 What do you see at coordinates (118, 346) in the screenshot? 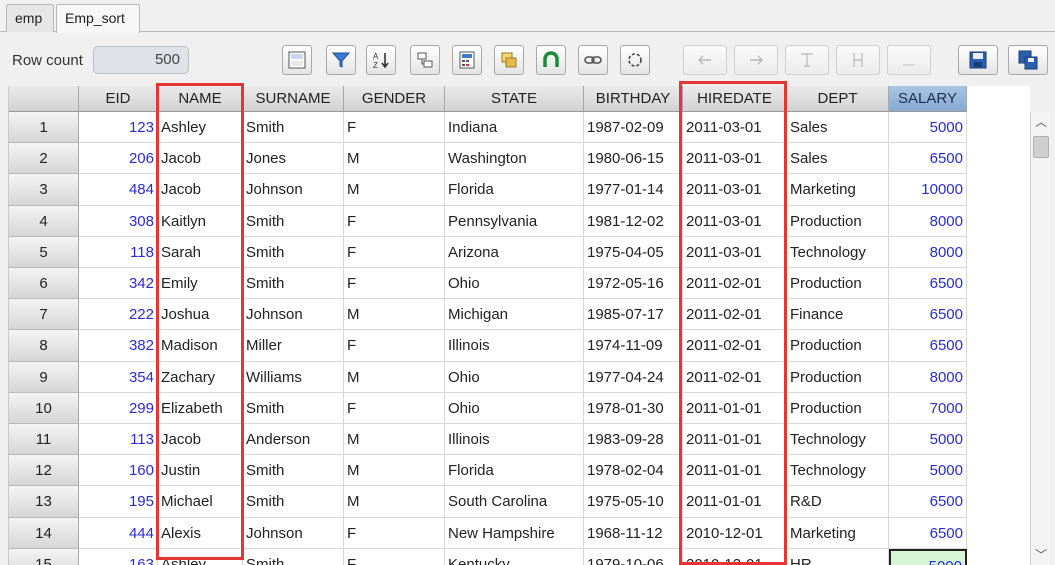
I see `cell-eid: 382` at bounding box center [118, 346].